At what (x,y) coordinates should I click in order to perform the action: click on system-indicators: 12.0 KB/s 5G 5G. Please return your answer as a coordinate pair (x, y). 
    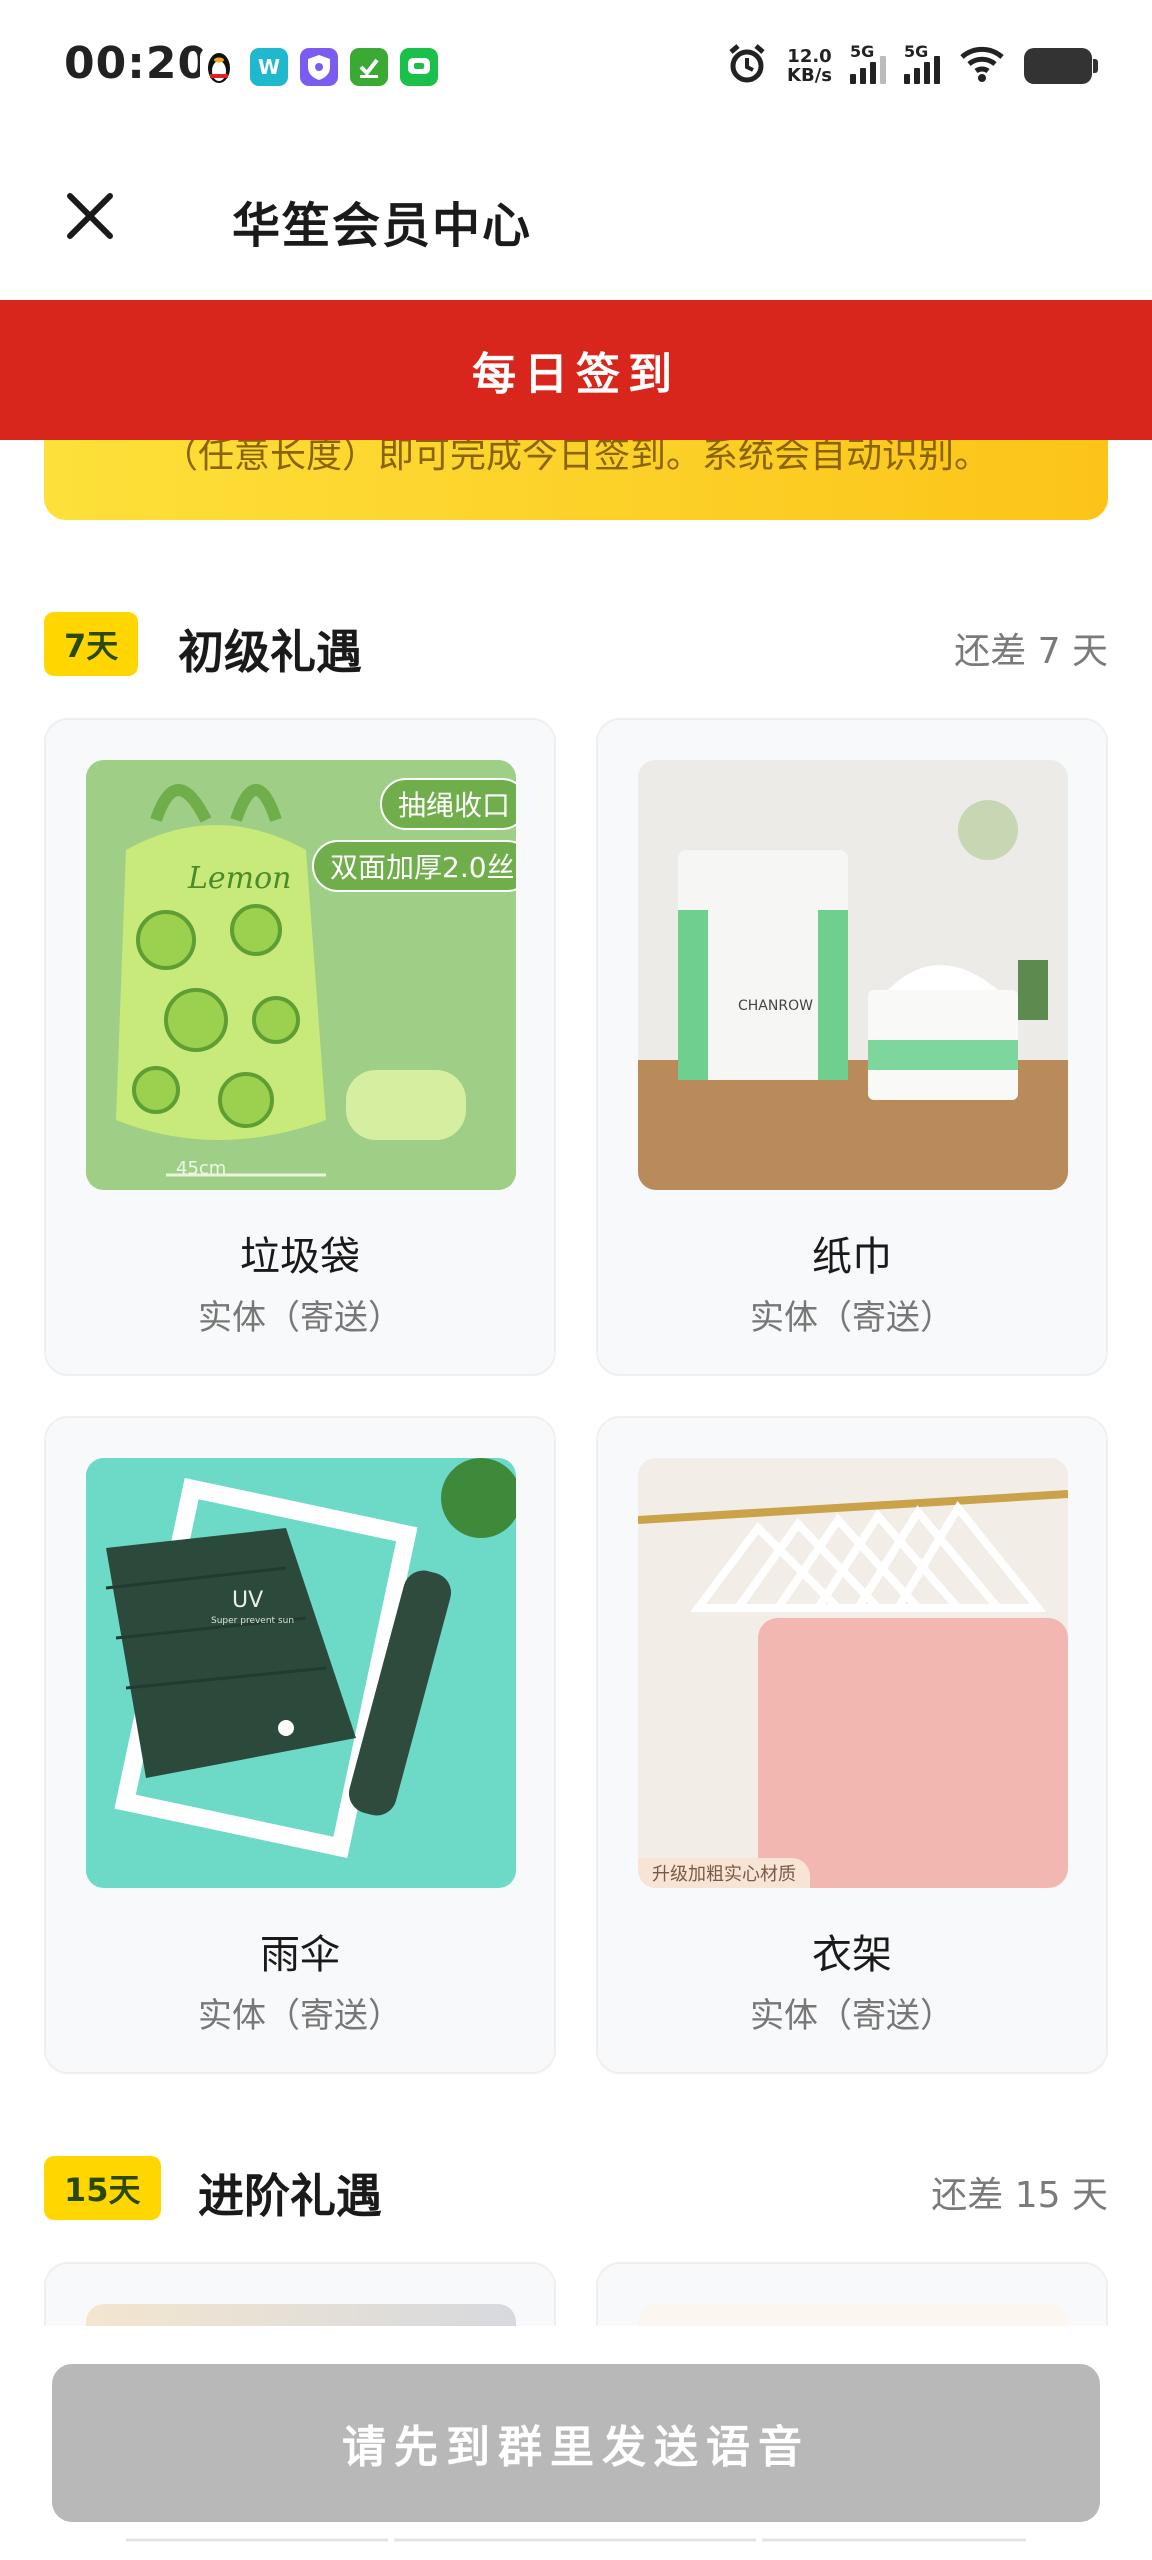
    Looking at the image, I should click on (911, 66).